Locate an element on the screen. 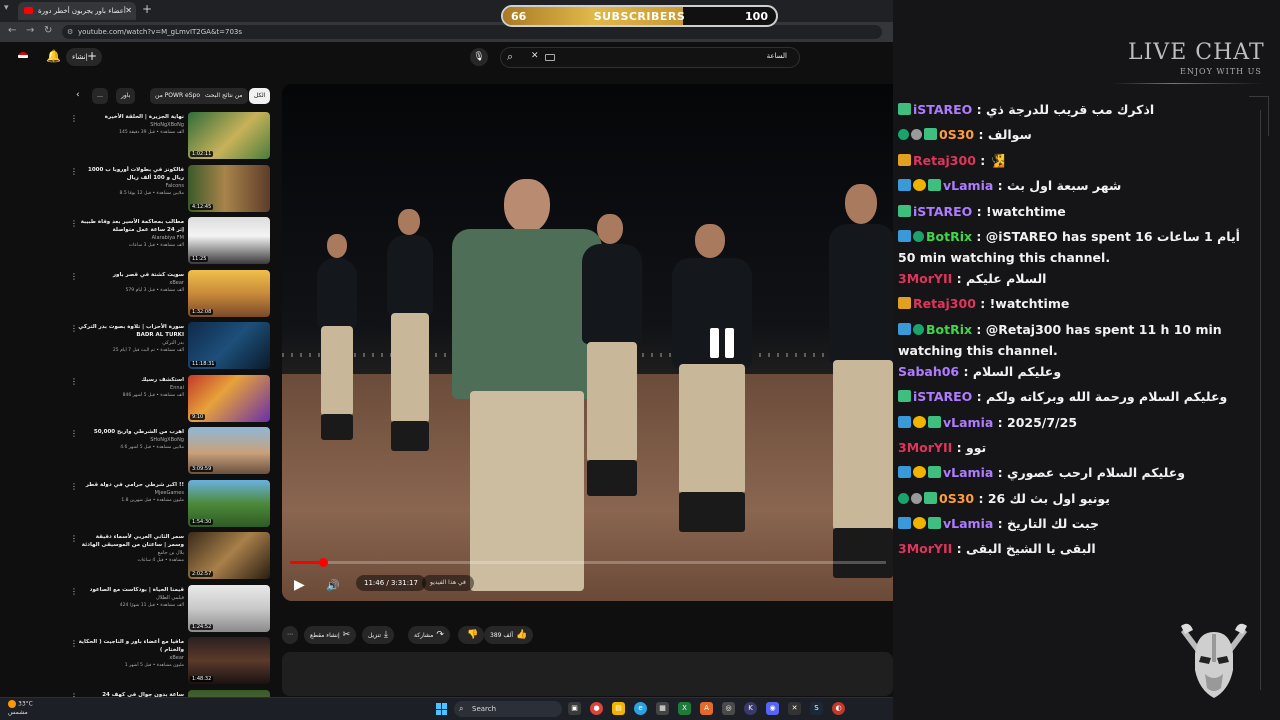  forward-arrow-icon: → is located at coordinates (30, 30).